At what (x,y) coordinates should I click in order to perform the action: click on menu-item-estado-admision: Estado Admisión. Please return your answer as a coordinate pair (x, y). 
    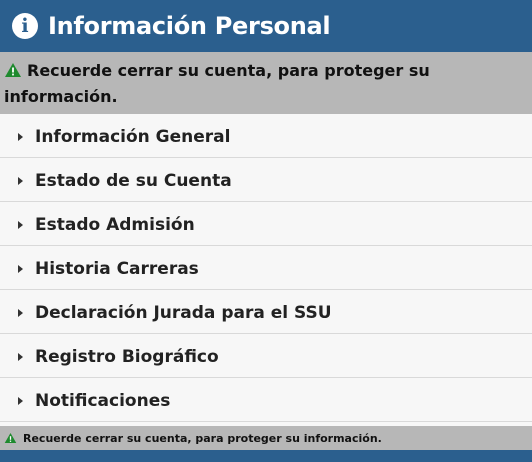
    Looking at the image, I should click on (266, 225).